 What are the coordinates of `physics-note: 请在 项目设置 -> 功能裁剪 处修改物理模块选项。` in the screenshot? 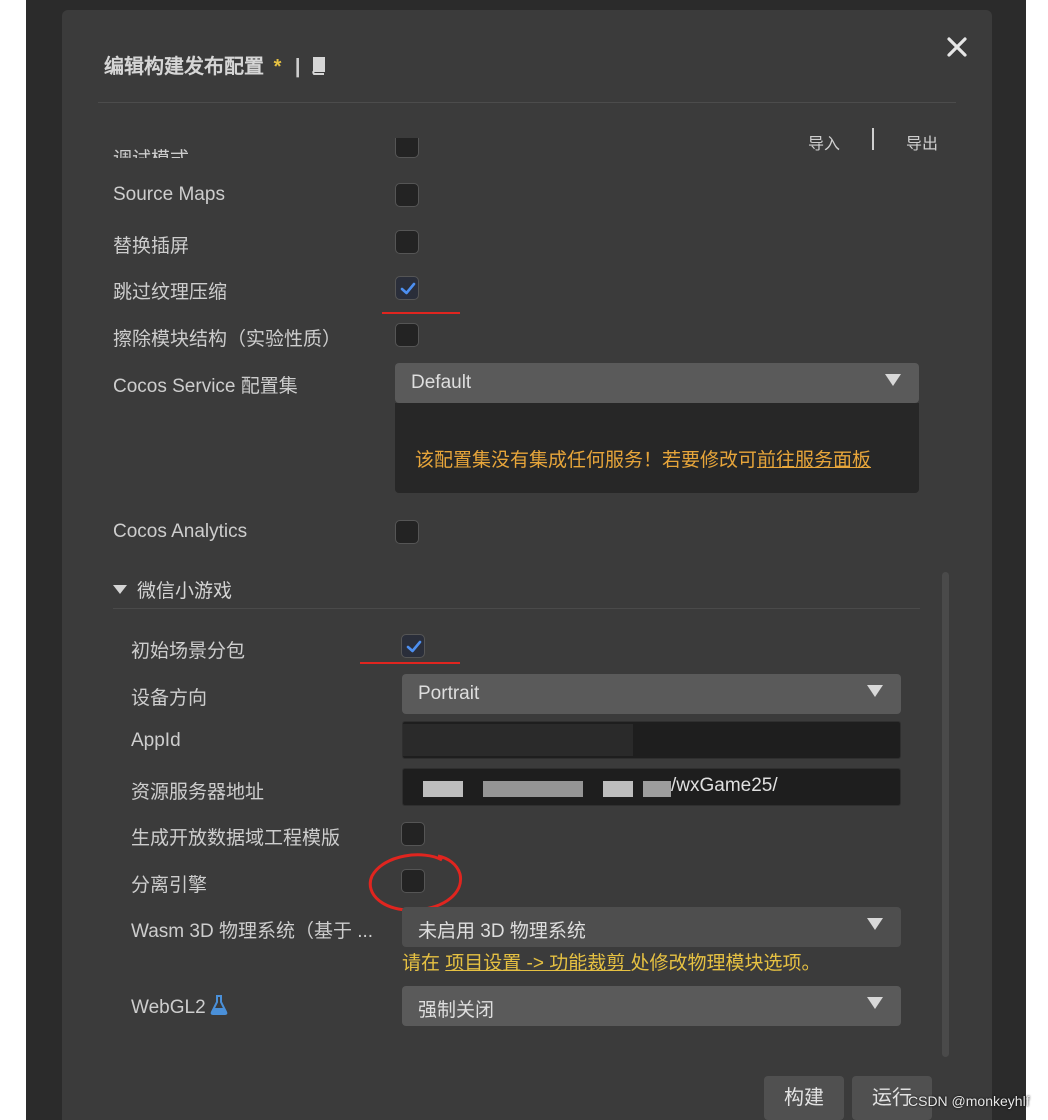 It's located at (611, 961).